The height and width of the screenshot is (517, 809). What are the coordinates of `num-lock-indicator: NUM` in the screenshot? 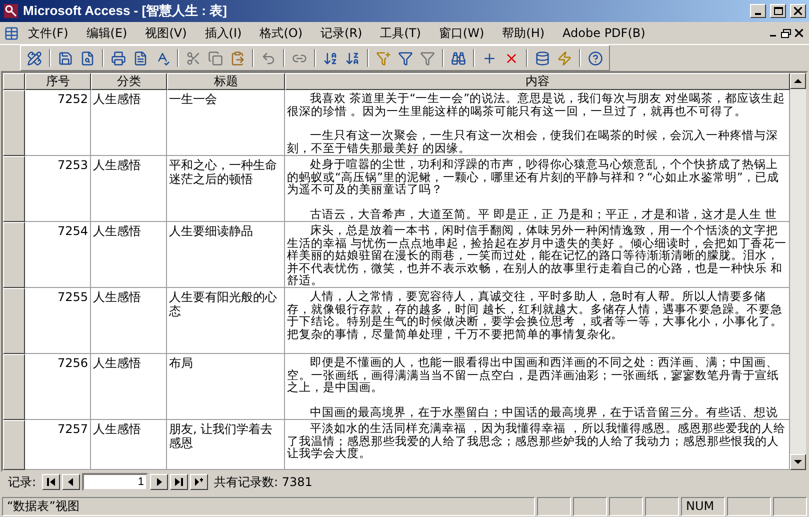 It's located at (703, 506).